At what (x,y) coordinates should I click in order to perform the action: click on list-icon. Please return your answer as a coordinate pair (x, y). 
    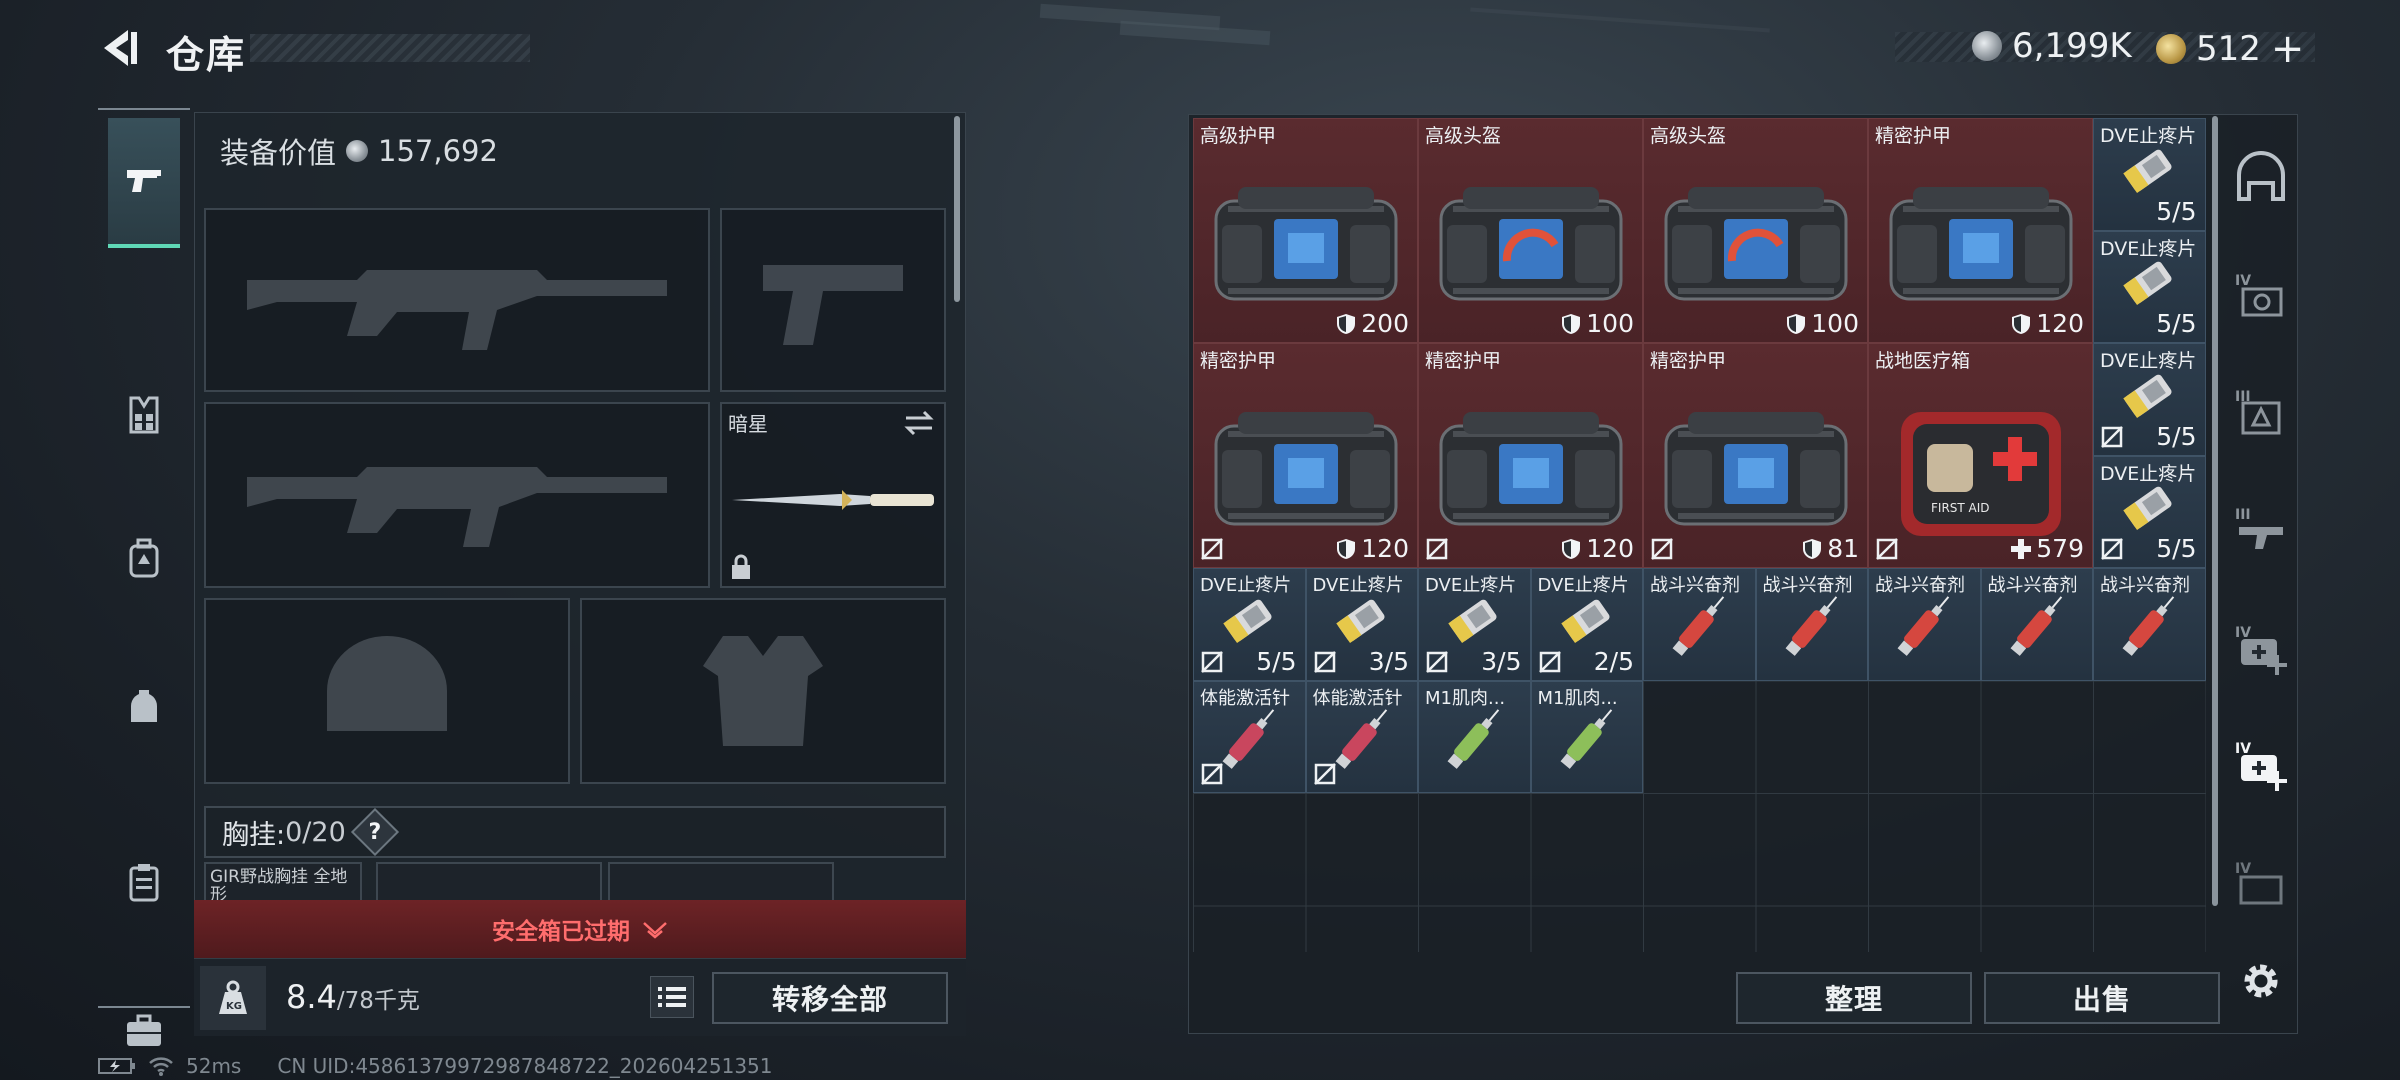
    Looking at the image, I should click on (672, 997).